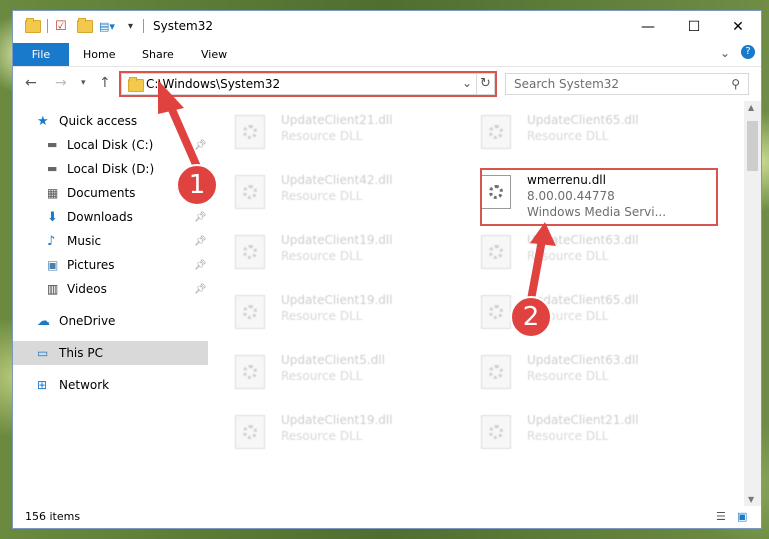  Describe the element at coordinates (171, 97) in the screenshot. I see `arrow-1-head` at that location.